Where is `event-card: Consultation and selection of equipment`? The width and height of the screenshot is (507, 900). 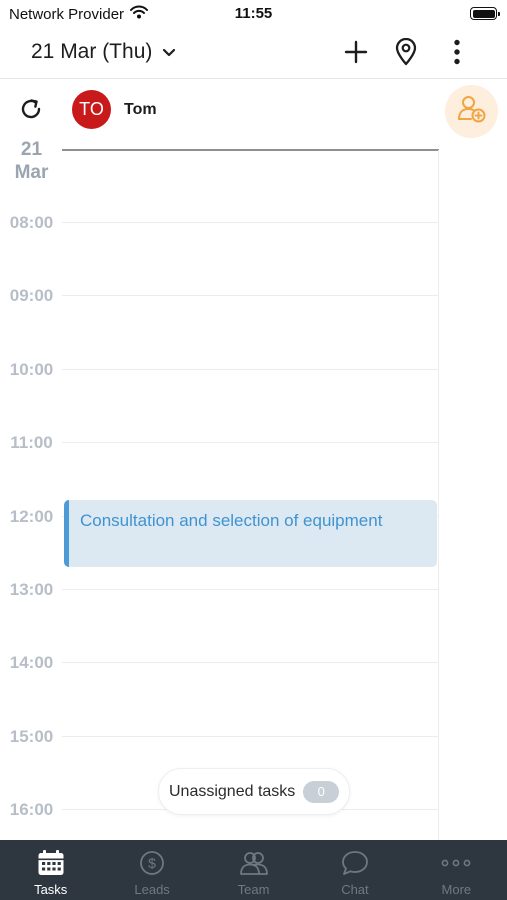 event-card: Consultation and selection of equipment is located at coordinates (250, 533).